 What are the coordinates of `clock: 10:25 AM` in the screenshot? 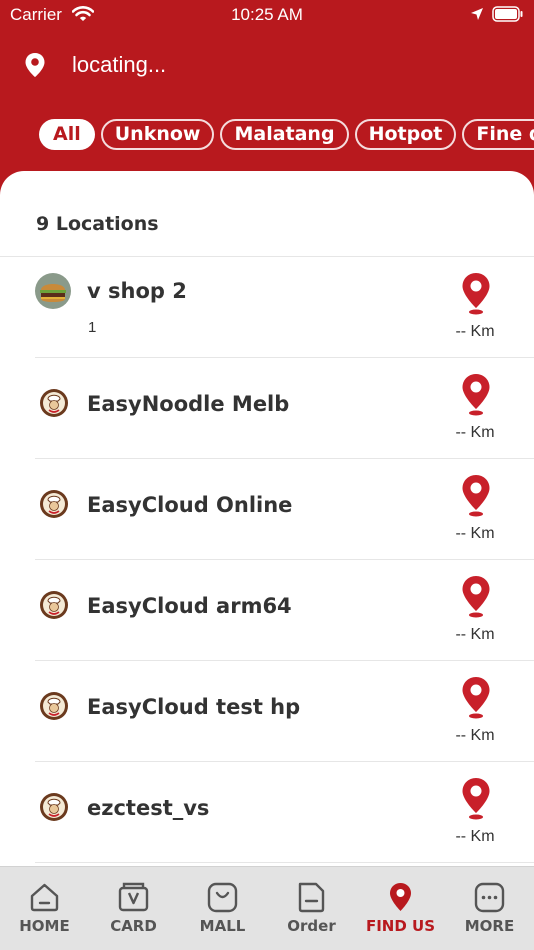 It's located at (267, 14).